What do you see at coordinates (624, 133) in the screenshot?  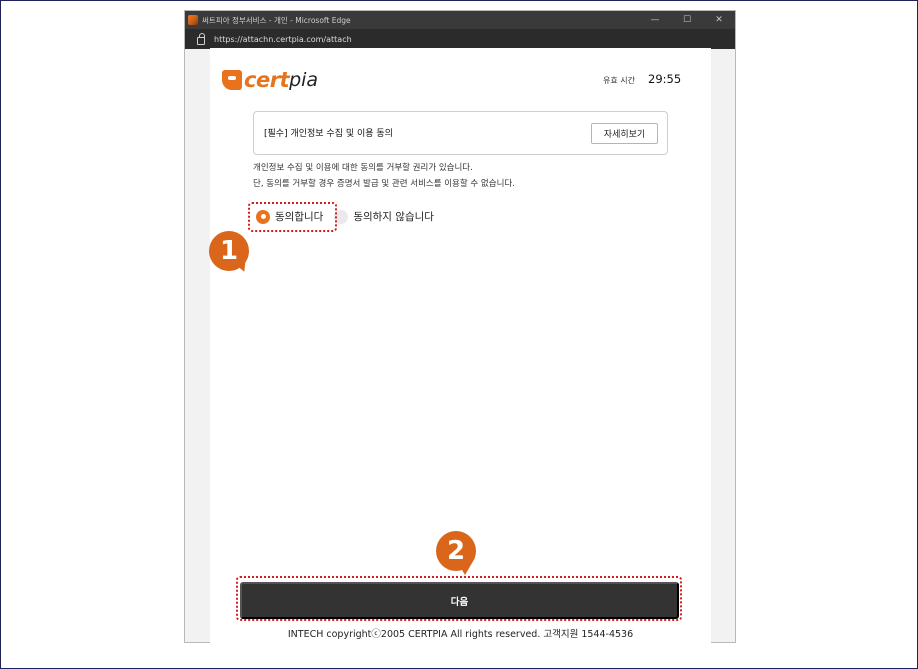 I see `details-button: 자세히보기` at bounding box center [624, 133].